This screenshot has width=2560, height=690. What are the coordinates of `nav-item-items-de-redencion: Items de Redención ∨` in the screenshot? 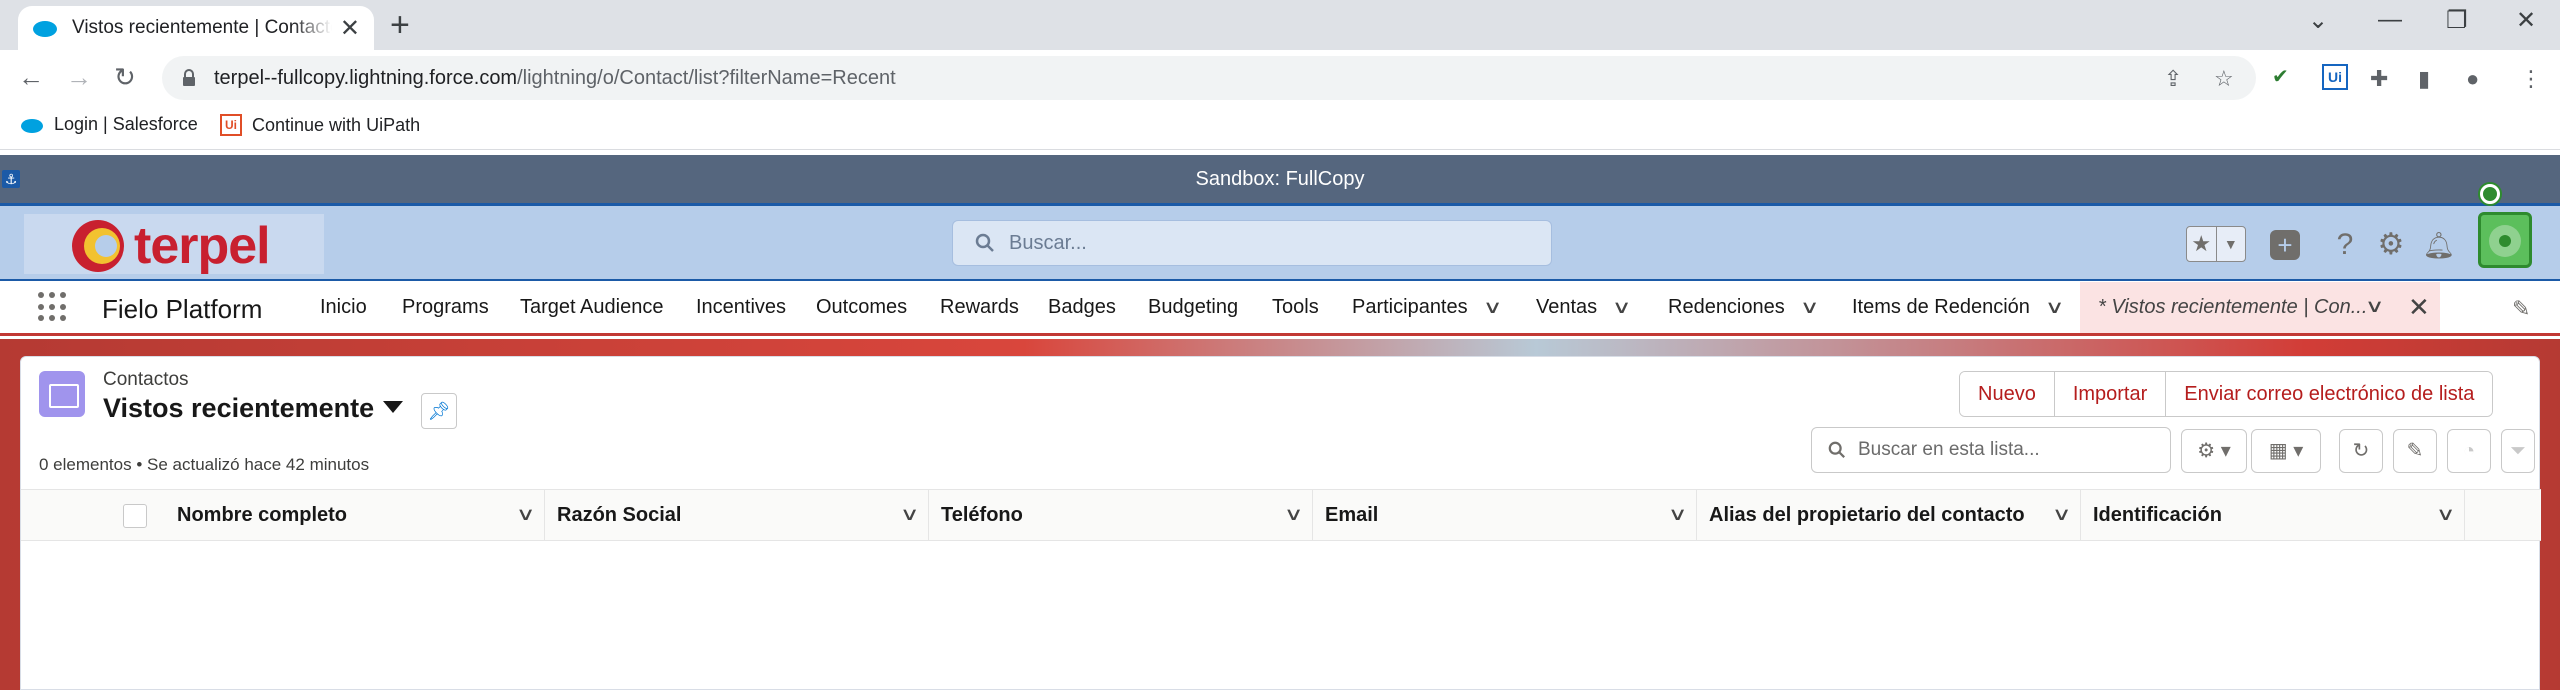 It's located at (1958, 307).